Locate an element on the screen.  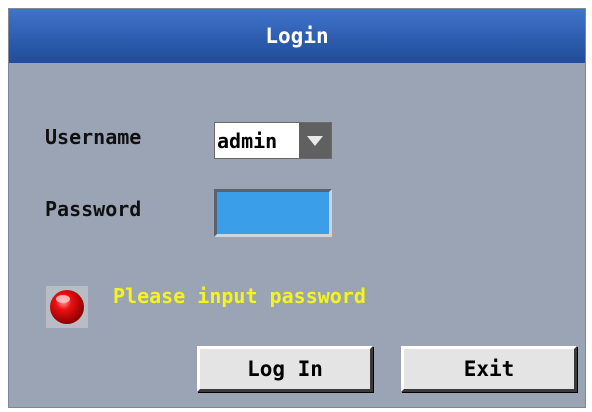
username-label: Username is located at coordinates (93, 137).